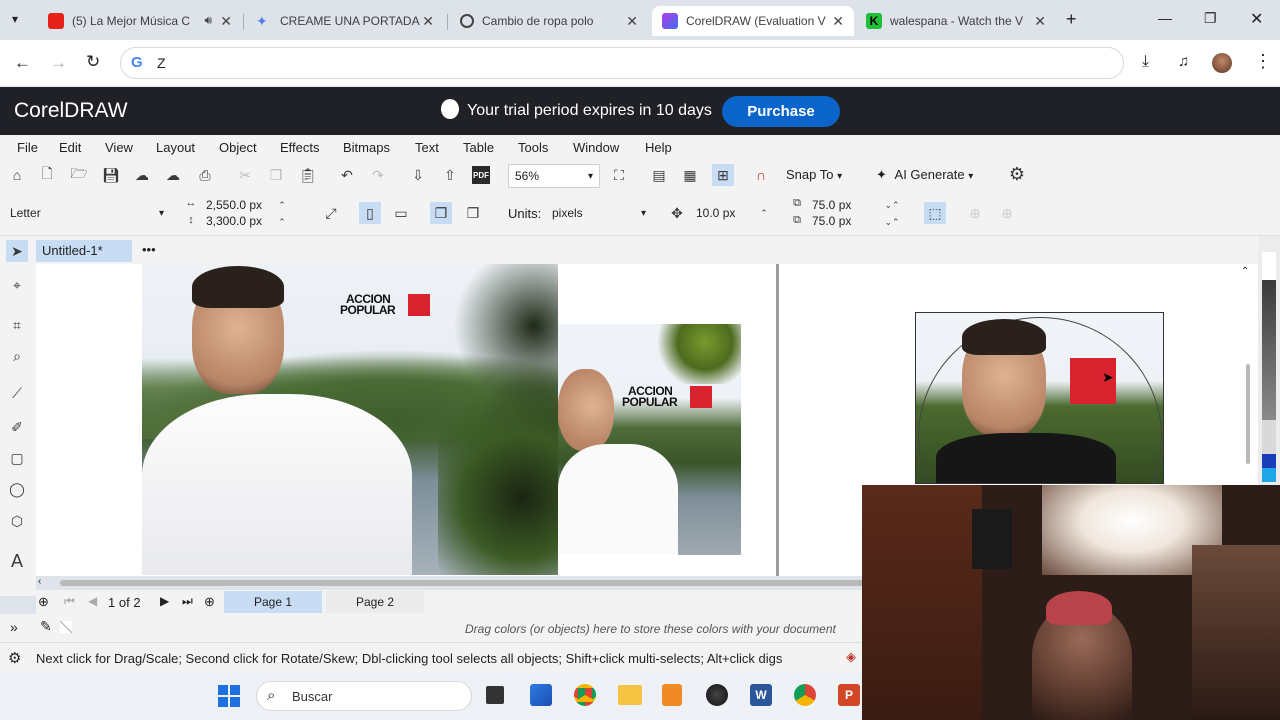  I want to click on palette-swatch-black, so click(1269, 350).